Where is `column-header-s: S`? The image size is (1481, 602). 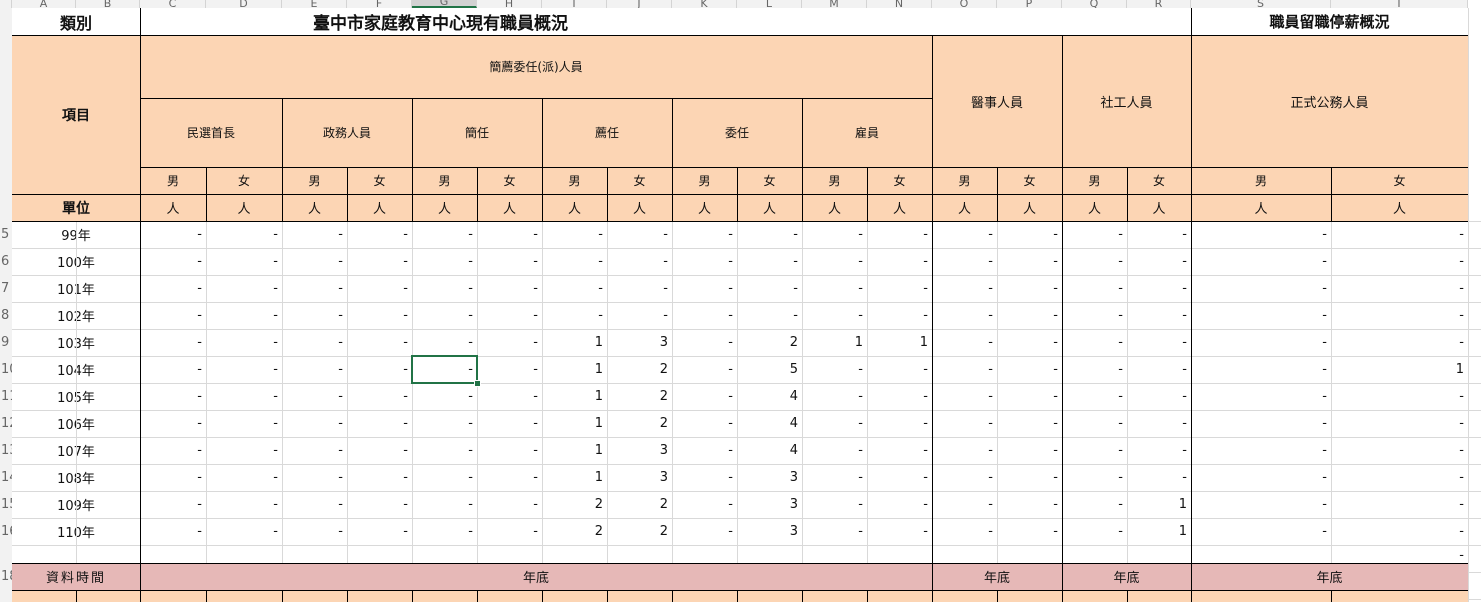
column-header-s: S is located at coordinates (1261, 4).